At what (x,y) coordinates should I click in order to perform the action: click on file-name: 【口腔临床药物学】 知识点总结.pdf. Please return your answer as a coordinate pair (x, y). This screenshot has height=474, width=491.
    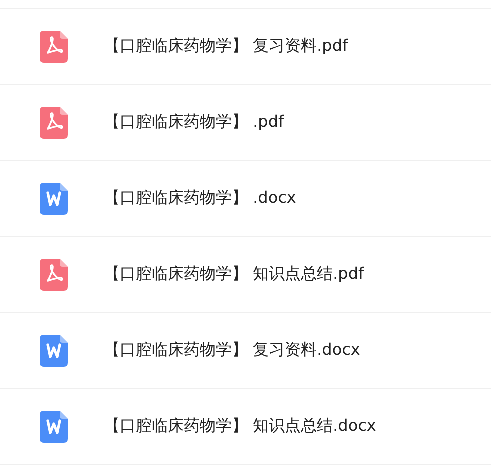
    Looking at the image, I should click on (234, 274).